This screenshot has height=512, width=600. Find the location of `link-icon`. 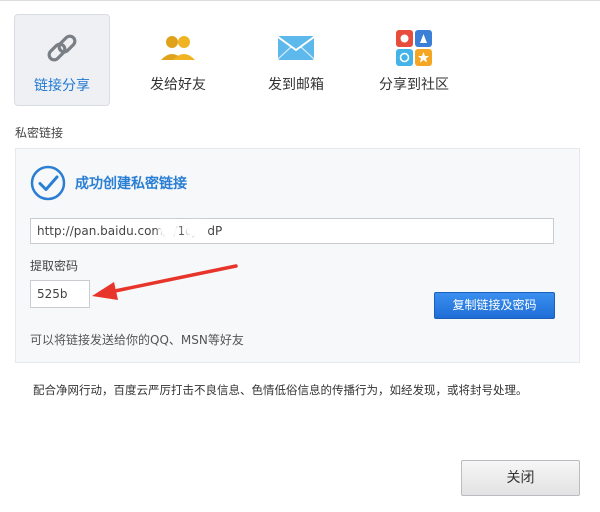

link-icon is located at coordinates (62, 48).